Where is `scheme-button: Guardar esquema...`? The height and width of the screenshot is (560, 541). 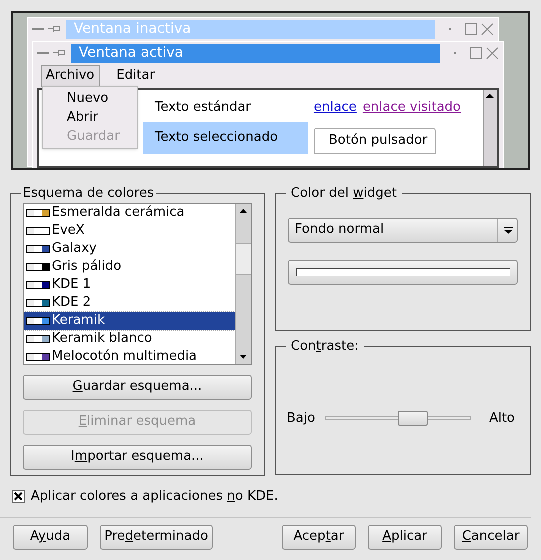 scheme-button: Guardar esquema... is located at coordinates (137, 387).